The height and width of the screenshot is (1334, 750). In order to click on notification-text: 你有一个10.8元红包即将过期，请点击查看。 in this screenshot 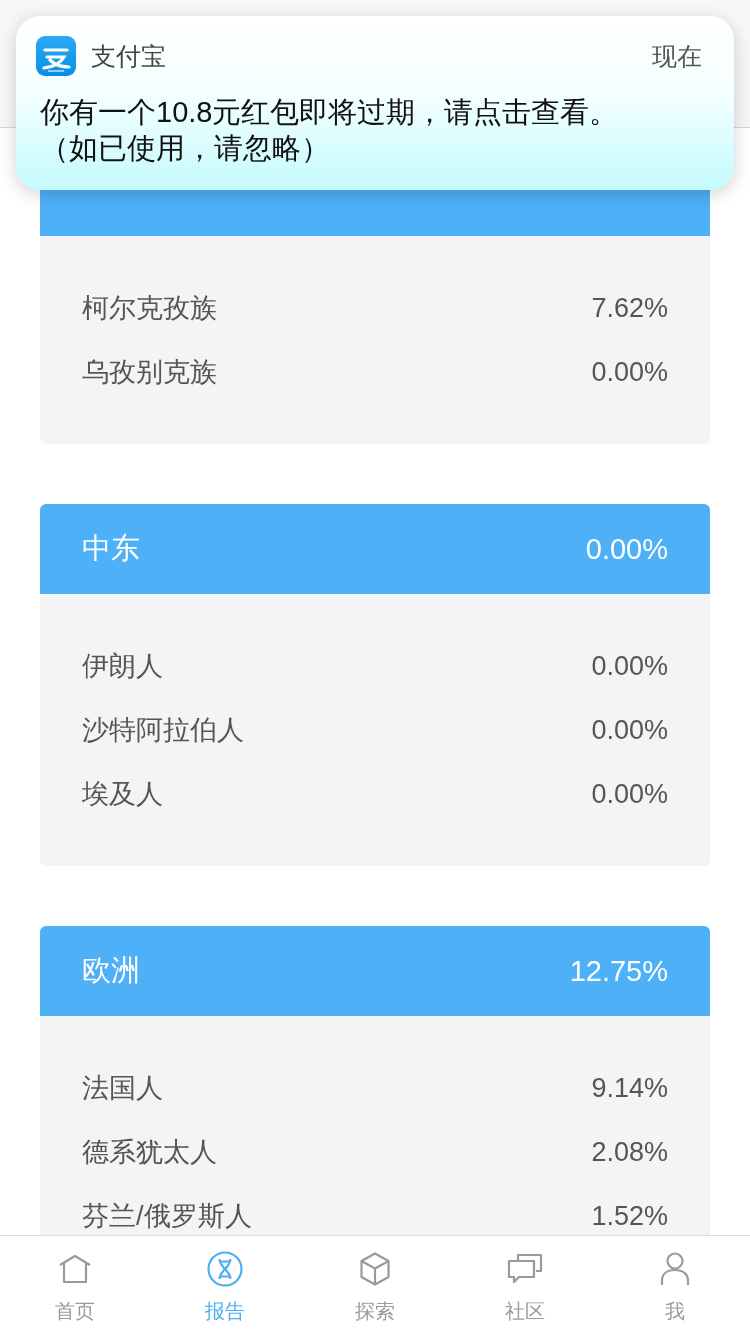, I will do `click(329, 112)`.